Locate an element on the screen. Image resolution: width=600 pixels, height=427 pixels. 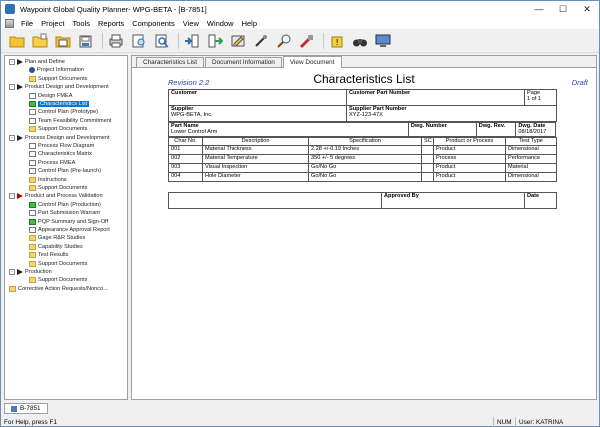
approval-date-label: Date is located at coordinates (533, 196).